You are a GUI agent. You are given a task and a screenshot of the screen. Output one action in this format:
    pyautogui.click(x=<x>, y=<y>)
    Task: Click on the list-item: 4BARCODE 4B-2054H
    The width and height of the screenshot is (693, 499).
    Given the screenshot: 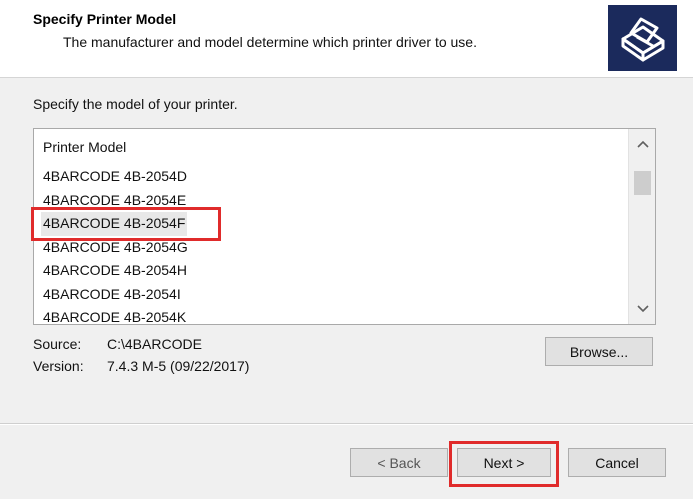 What is the action you would take?
    pyautogui.click(x=330, y=271)
    